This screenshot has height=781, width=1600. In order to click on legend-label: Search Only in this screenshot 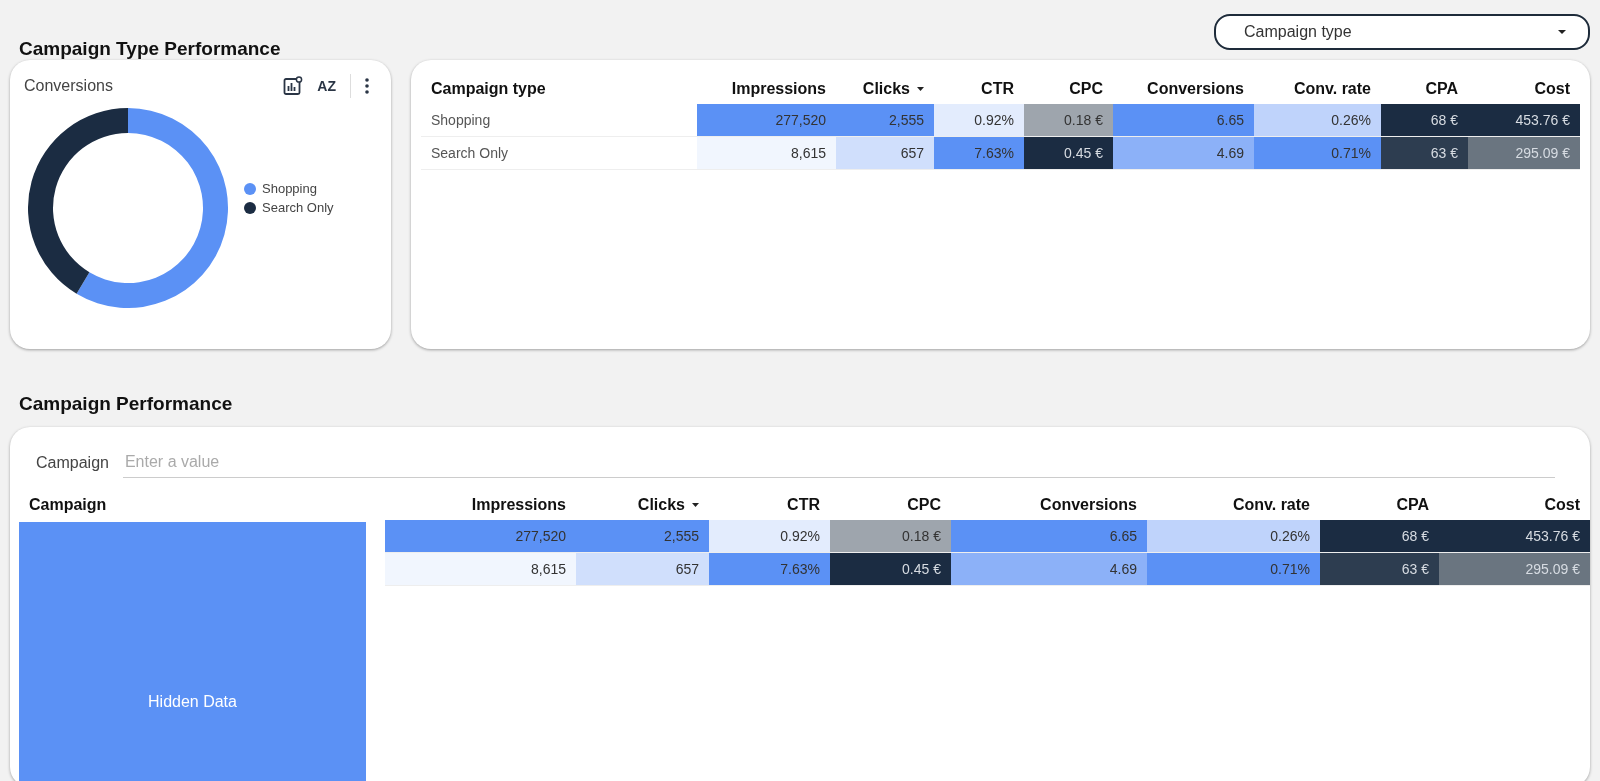, I will do `click(298, 207)`.